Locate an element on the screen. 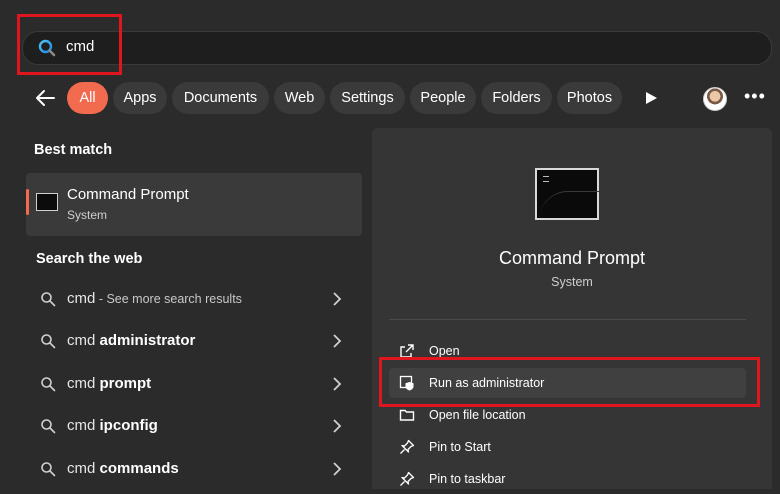  command-prompt-icon is located at coordinates (47, 202).